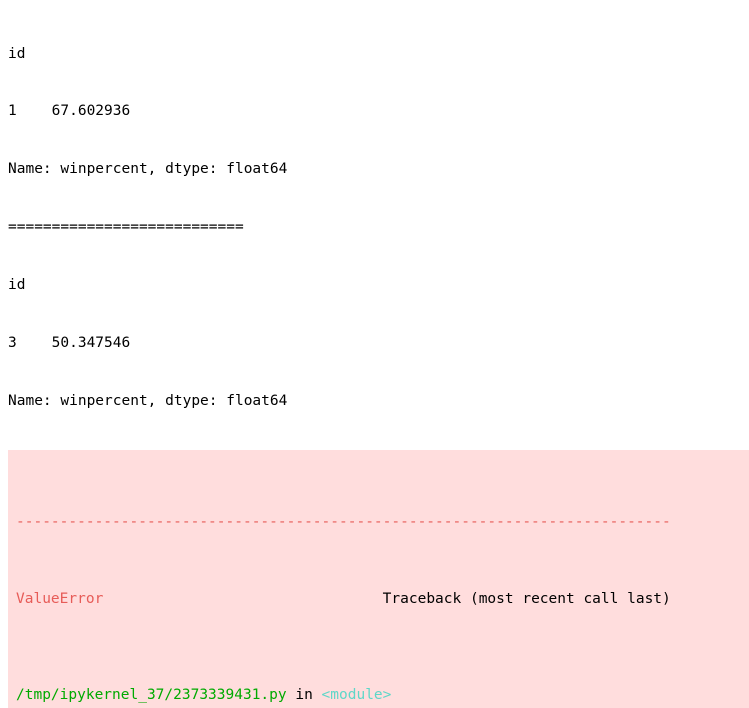 This screenshot has height=708, width=749. I want to click on stdout-line: 1 67.602936, so click(69, 111).